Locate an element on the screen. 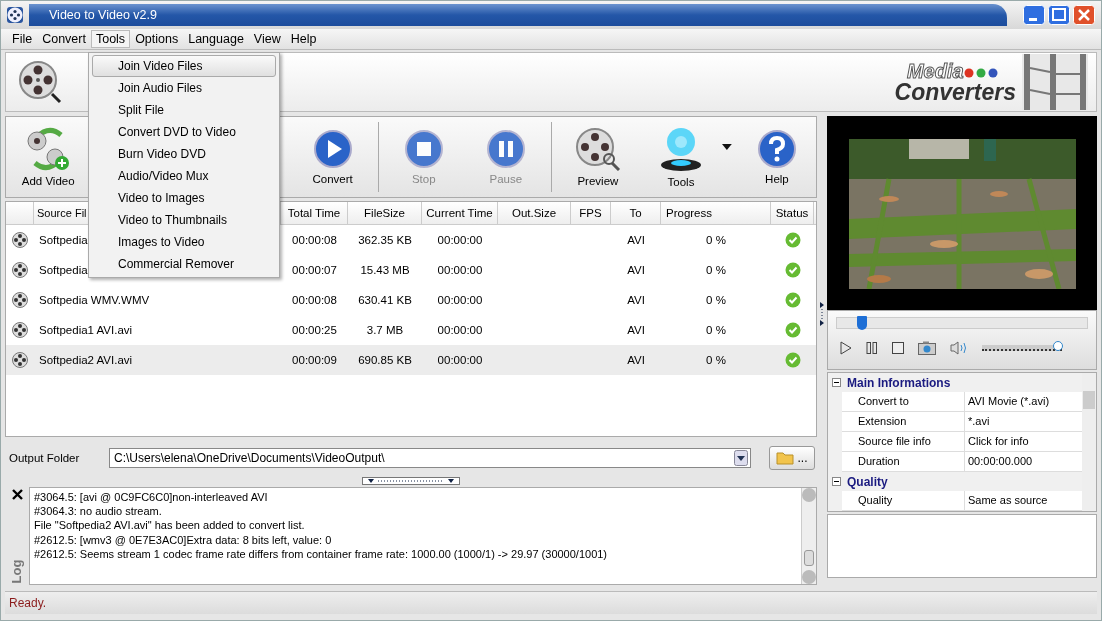 The height and width of the screenshot is (621, 1102). menu-item: Help is located at coordinates (303, 39).